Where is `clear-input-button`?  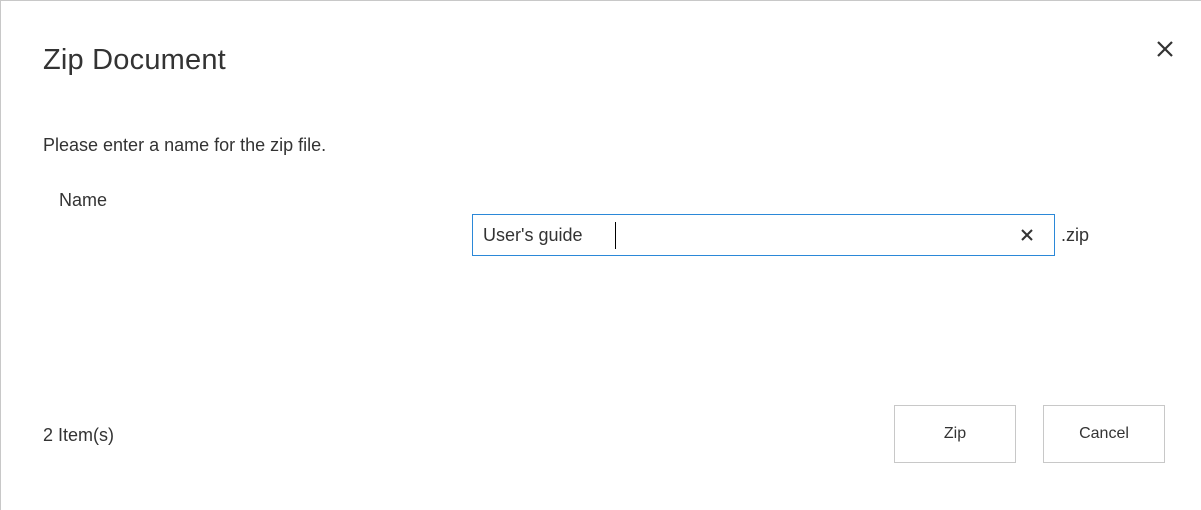 clear-input-button is located at coordinates (1027, 235).